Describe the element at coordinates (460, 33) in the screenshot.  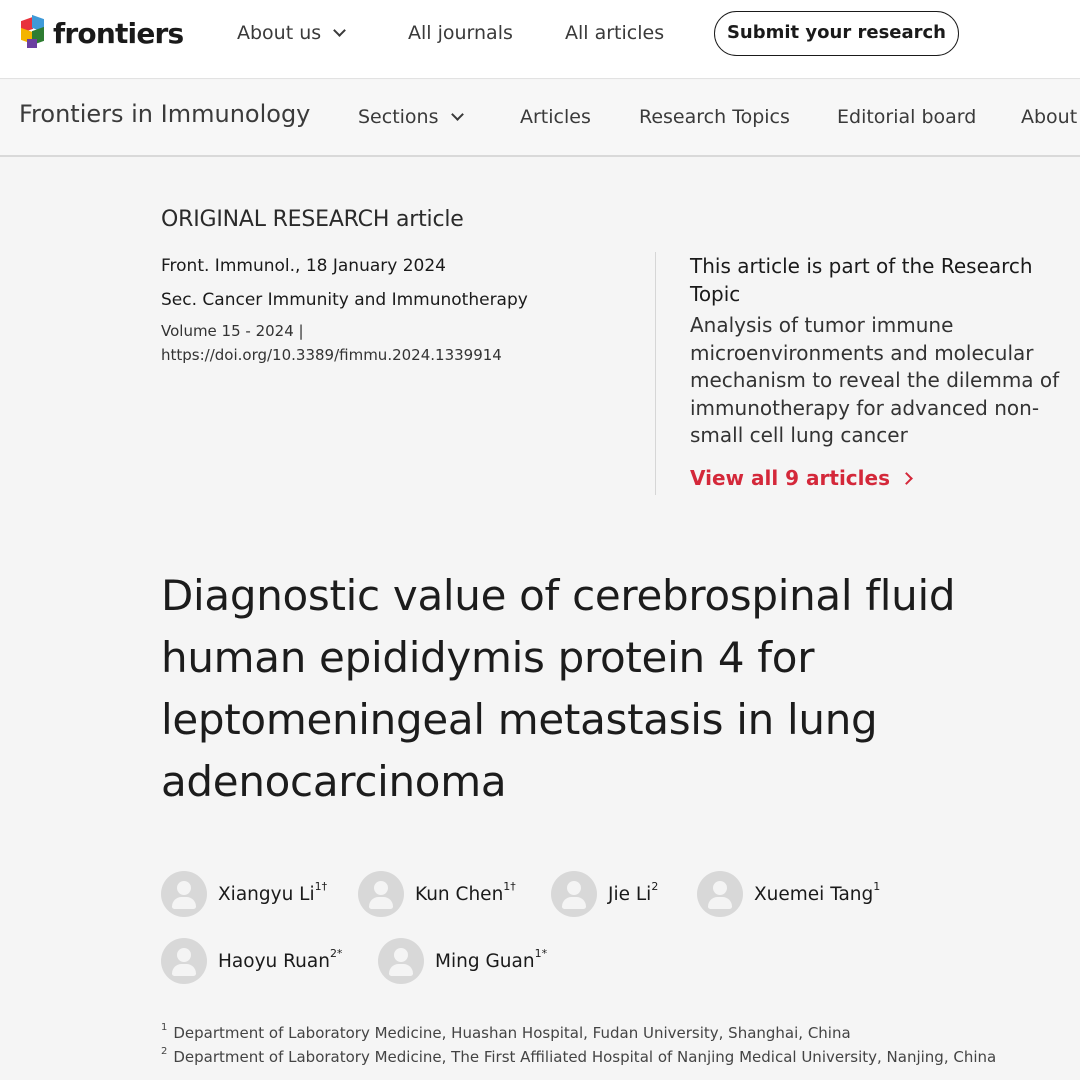
I see `nav-all-journals: All journals` at that location.